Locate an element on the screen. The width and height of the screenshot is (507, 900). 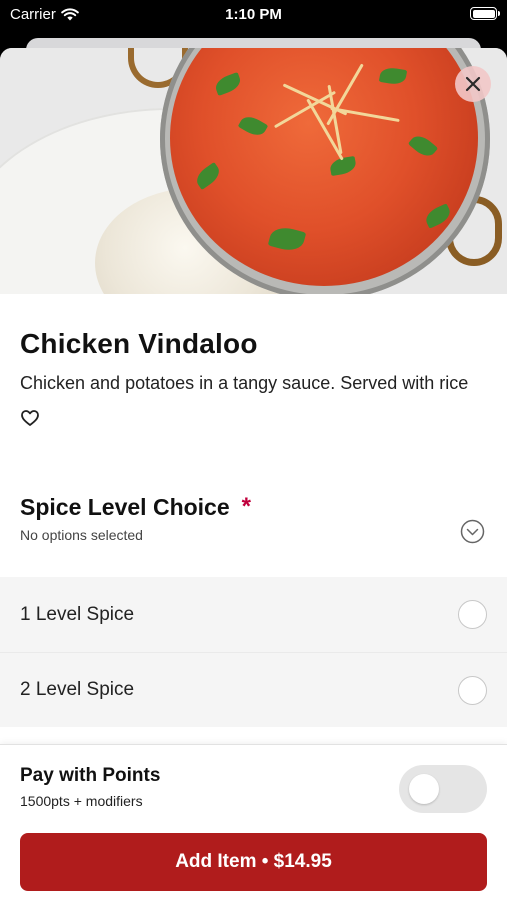
modifier-group-status: No options selected is located at coordinates (81, 535).